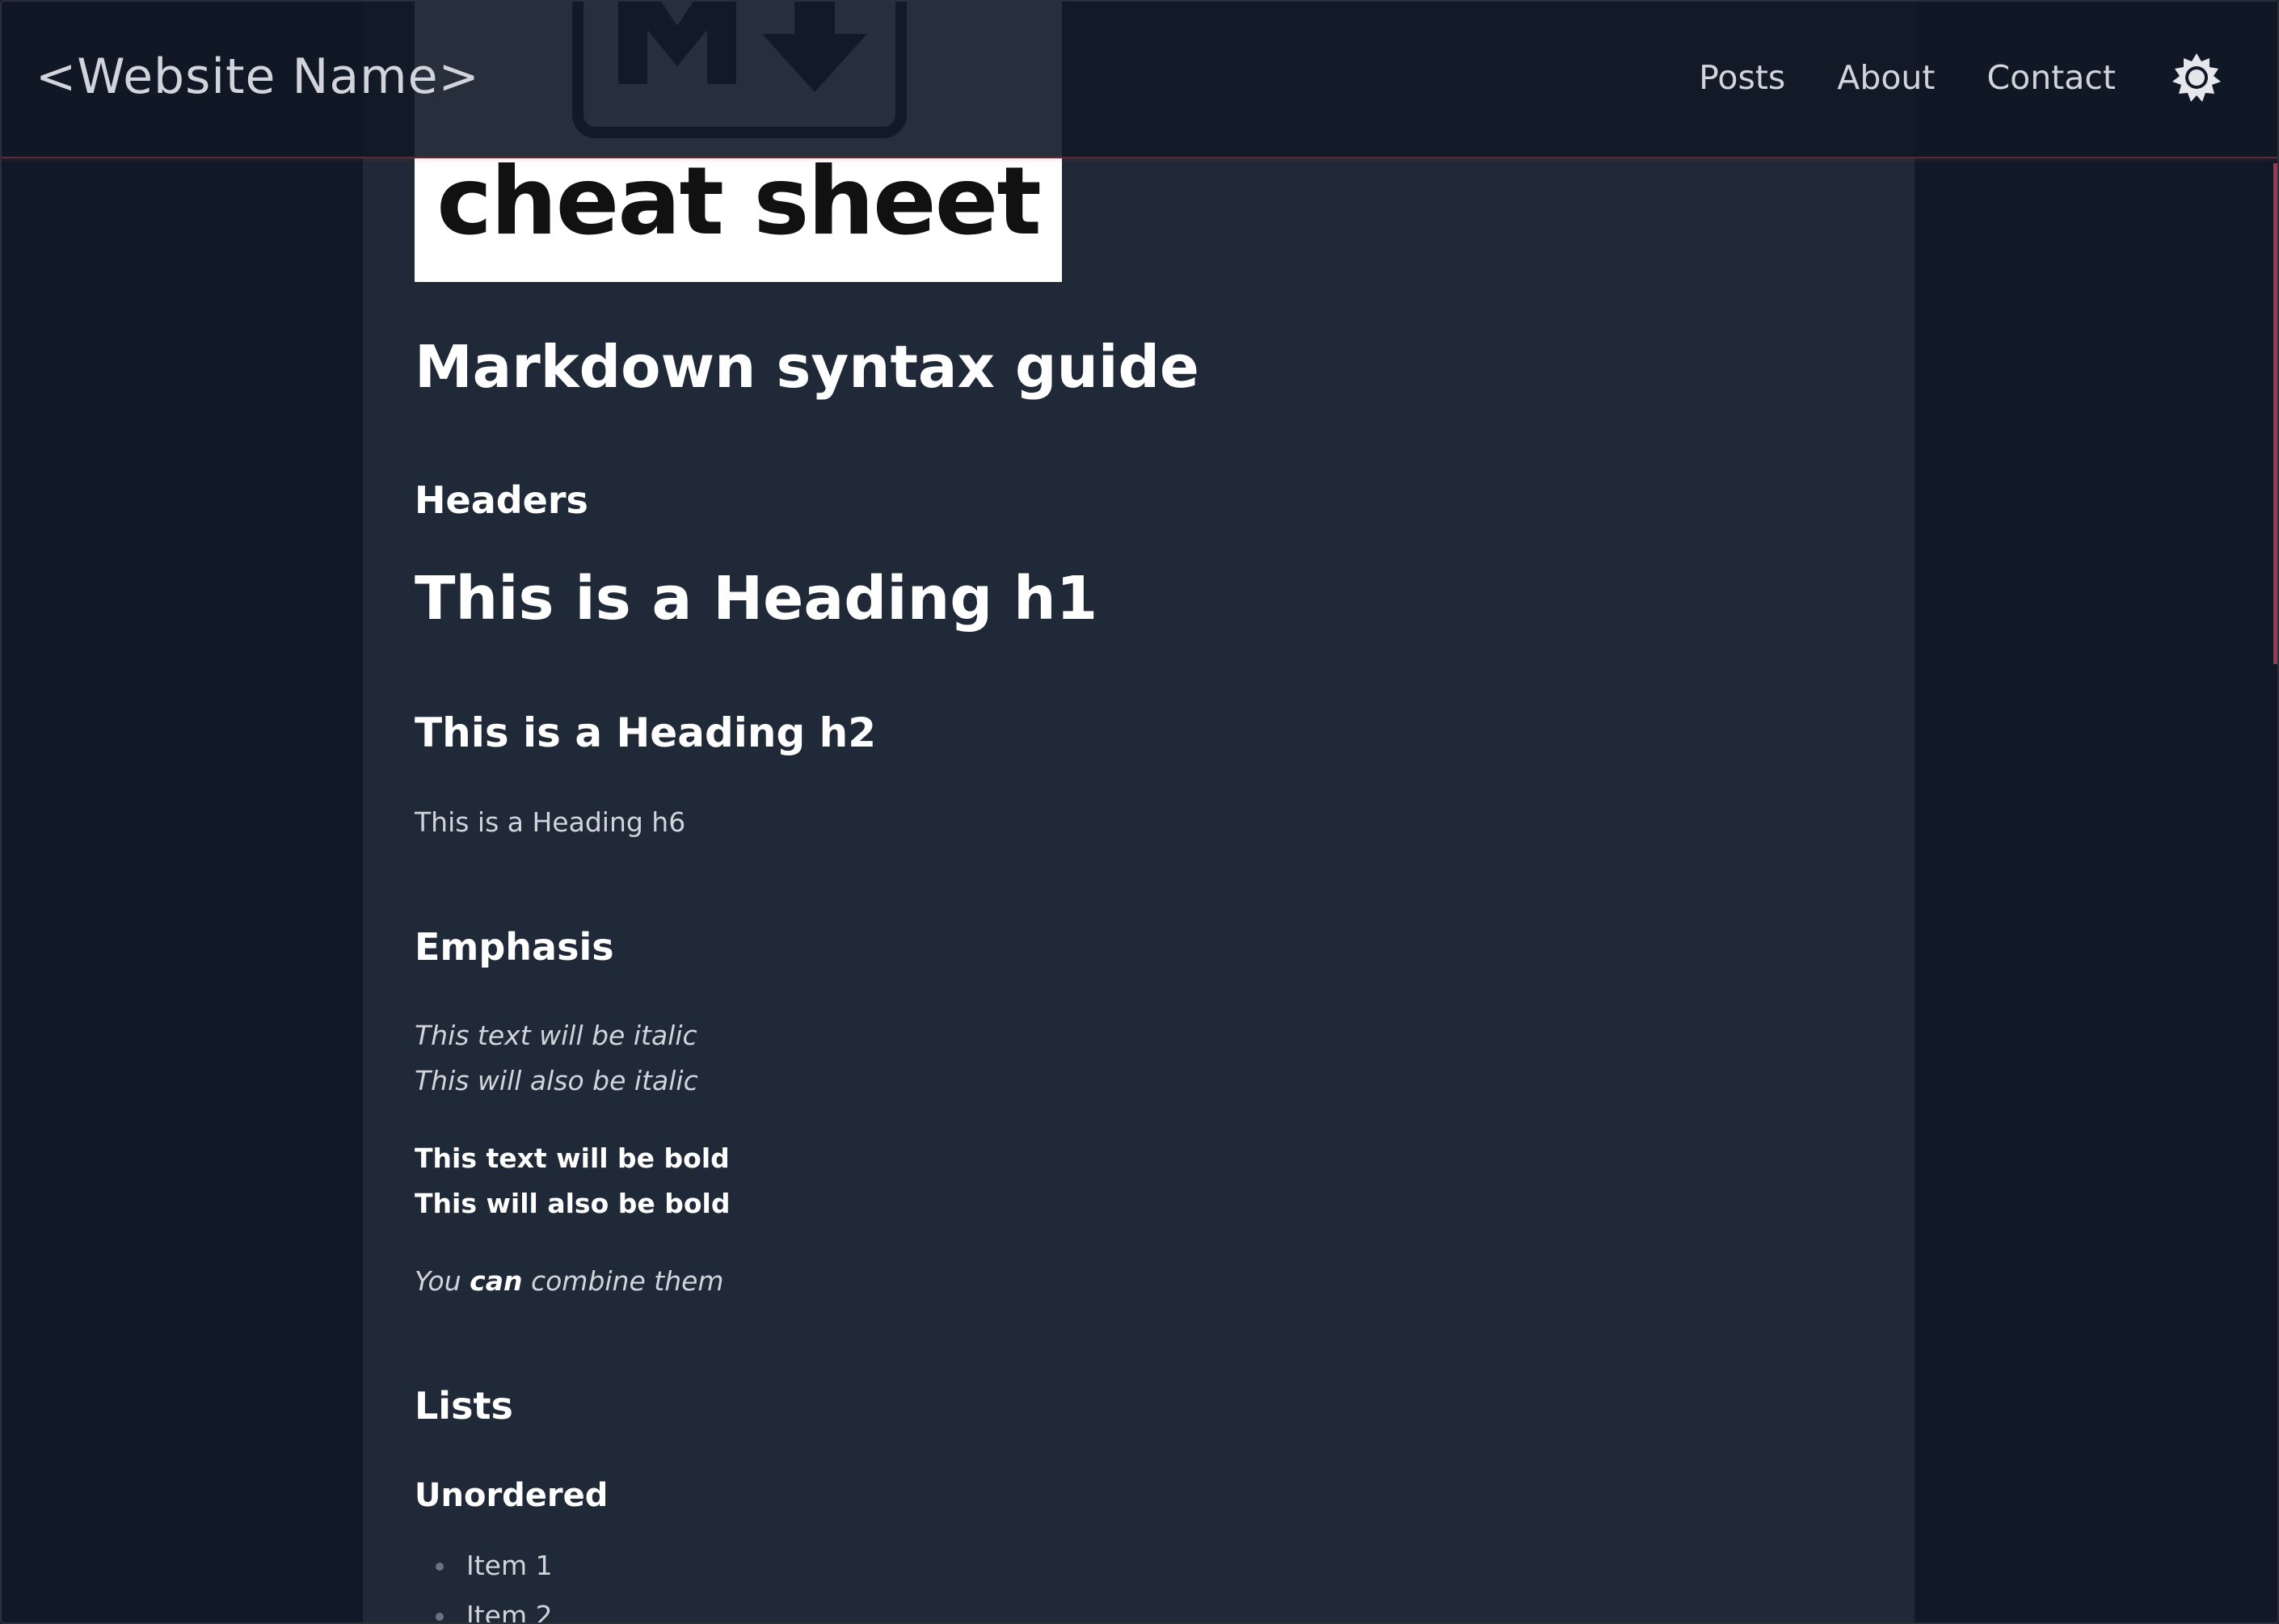  Describe the element at coordinates (512, 1495) in the screenshot. I see `subheading-unordered: Unordered` at that location.